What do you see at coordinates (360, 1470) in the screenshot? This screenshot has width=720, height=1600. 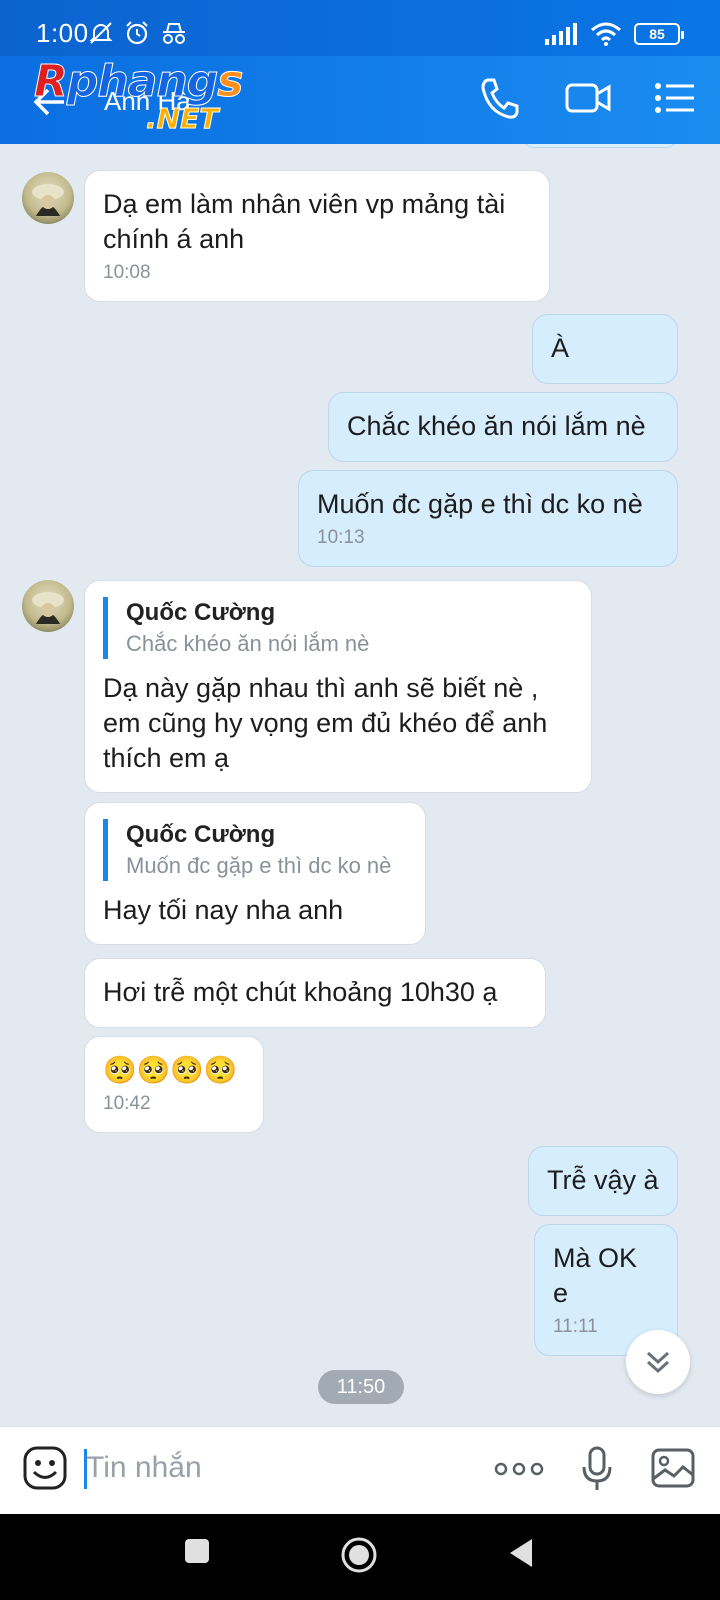 I see `message-composer: Tin nhắn` at bounding box center [360, 1470].